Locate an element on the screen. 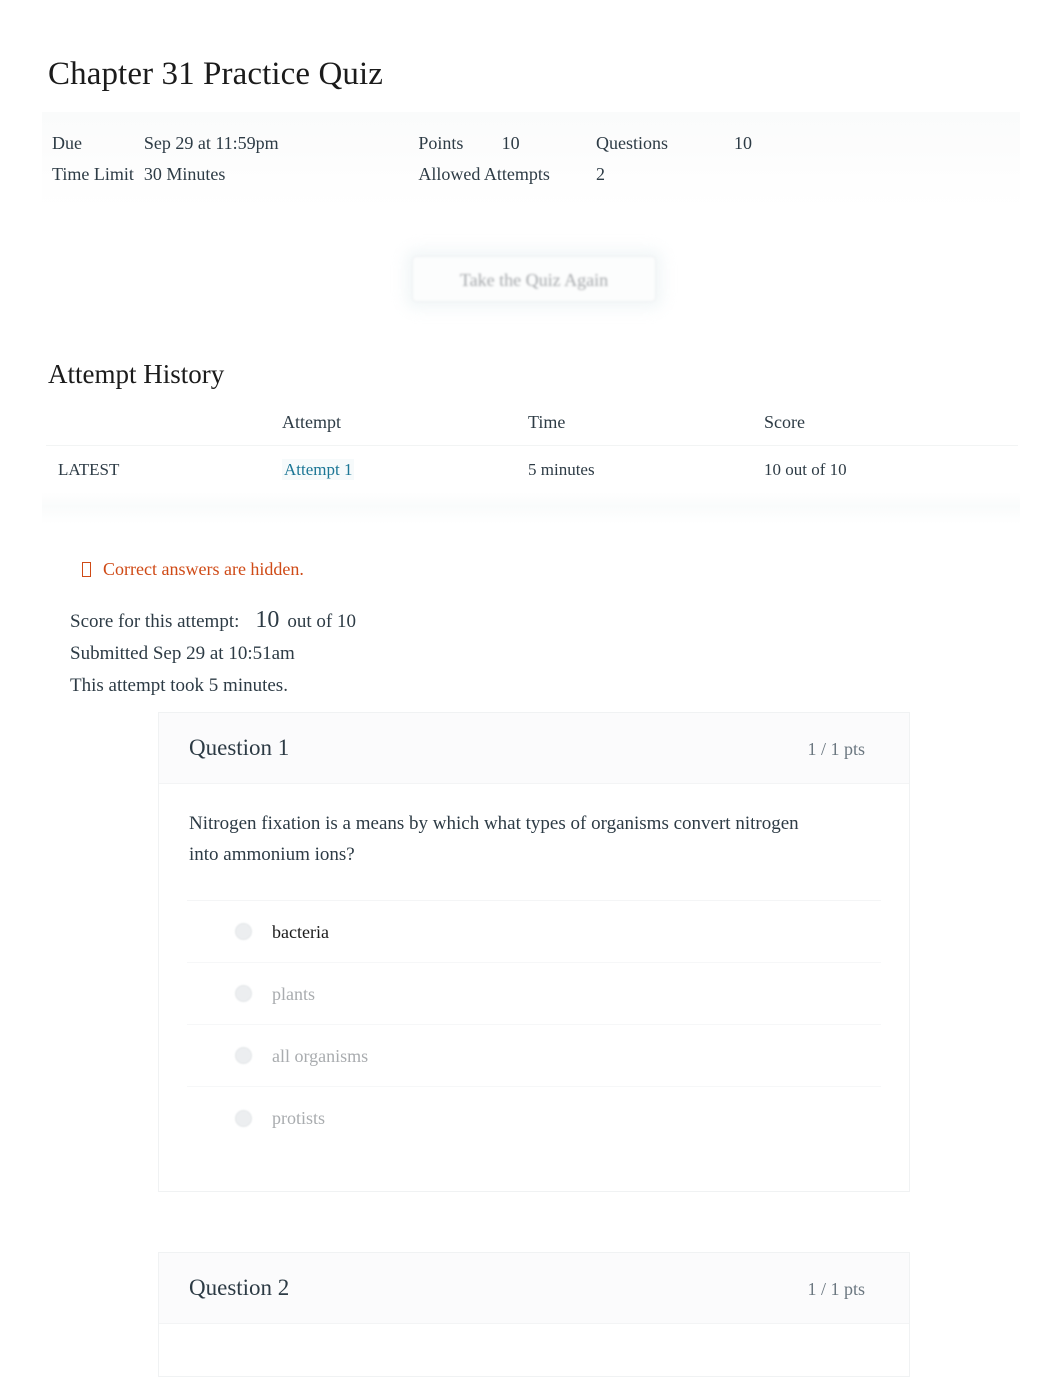  time-limit-value: 30 Minutes is located at coordinates (184, 174).